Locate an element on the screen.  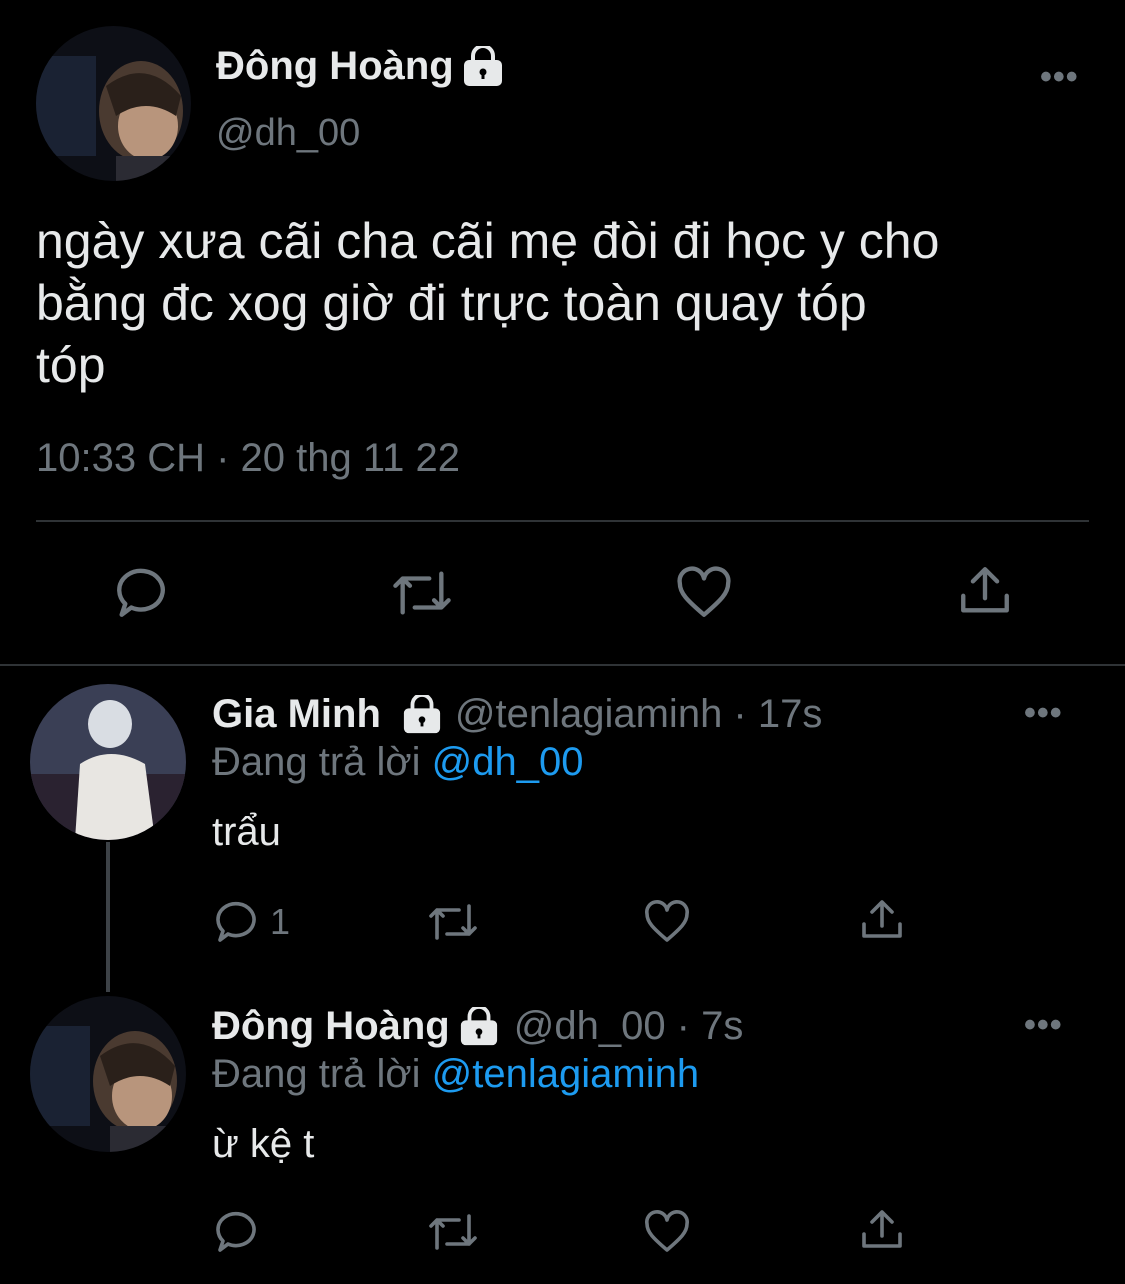
reply2-avatar is located at coordinates (108, 1074).